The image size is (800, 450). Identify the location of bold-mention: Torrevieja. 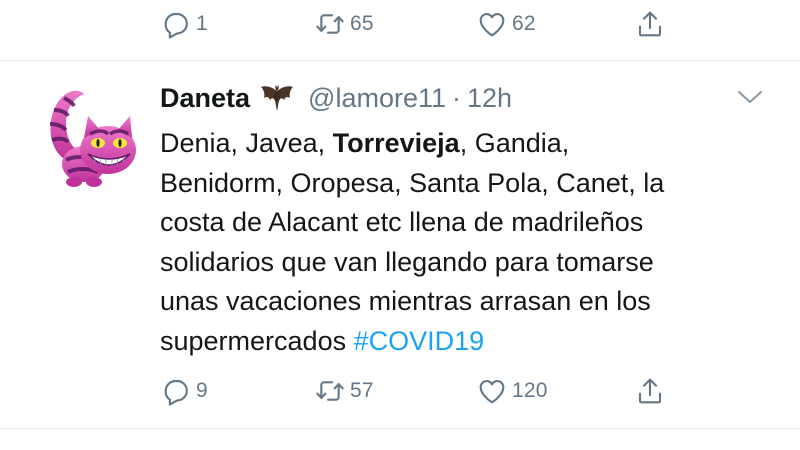
(396, 143).